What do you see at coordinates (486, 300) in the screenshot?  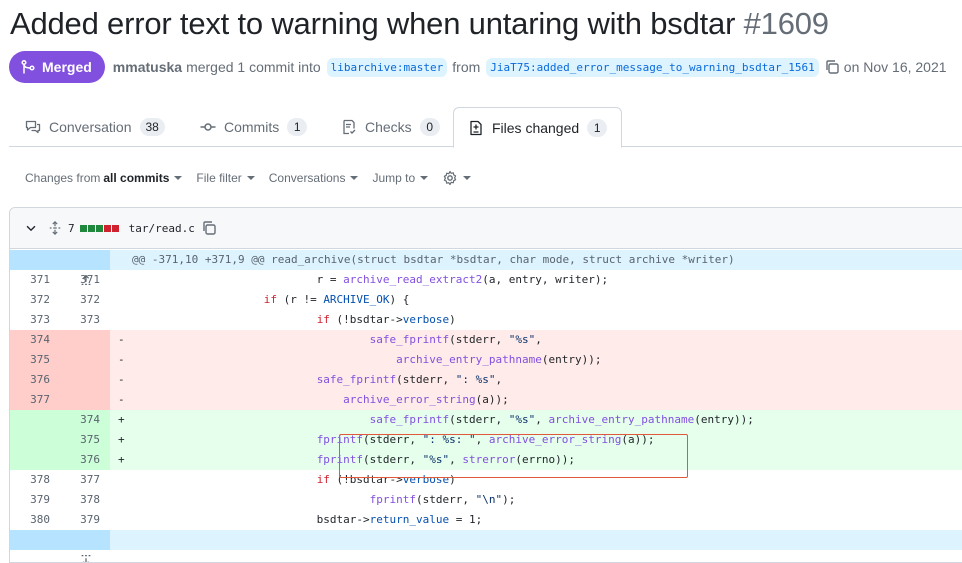 I see `diff-row: 372 372 if (r != ARCHIVE_OK) {` at bounding box center [486, 300].